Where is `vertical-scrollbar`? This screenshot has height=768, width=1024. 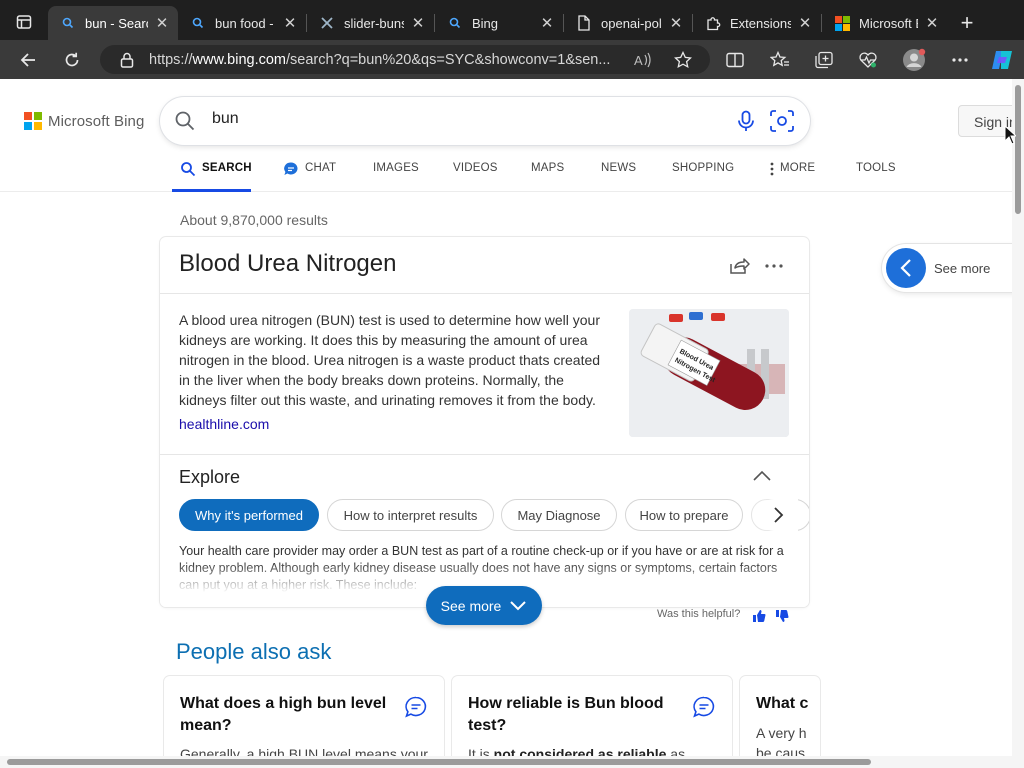 vertical-scrollbar is located at coordinates (1018, 417).